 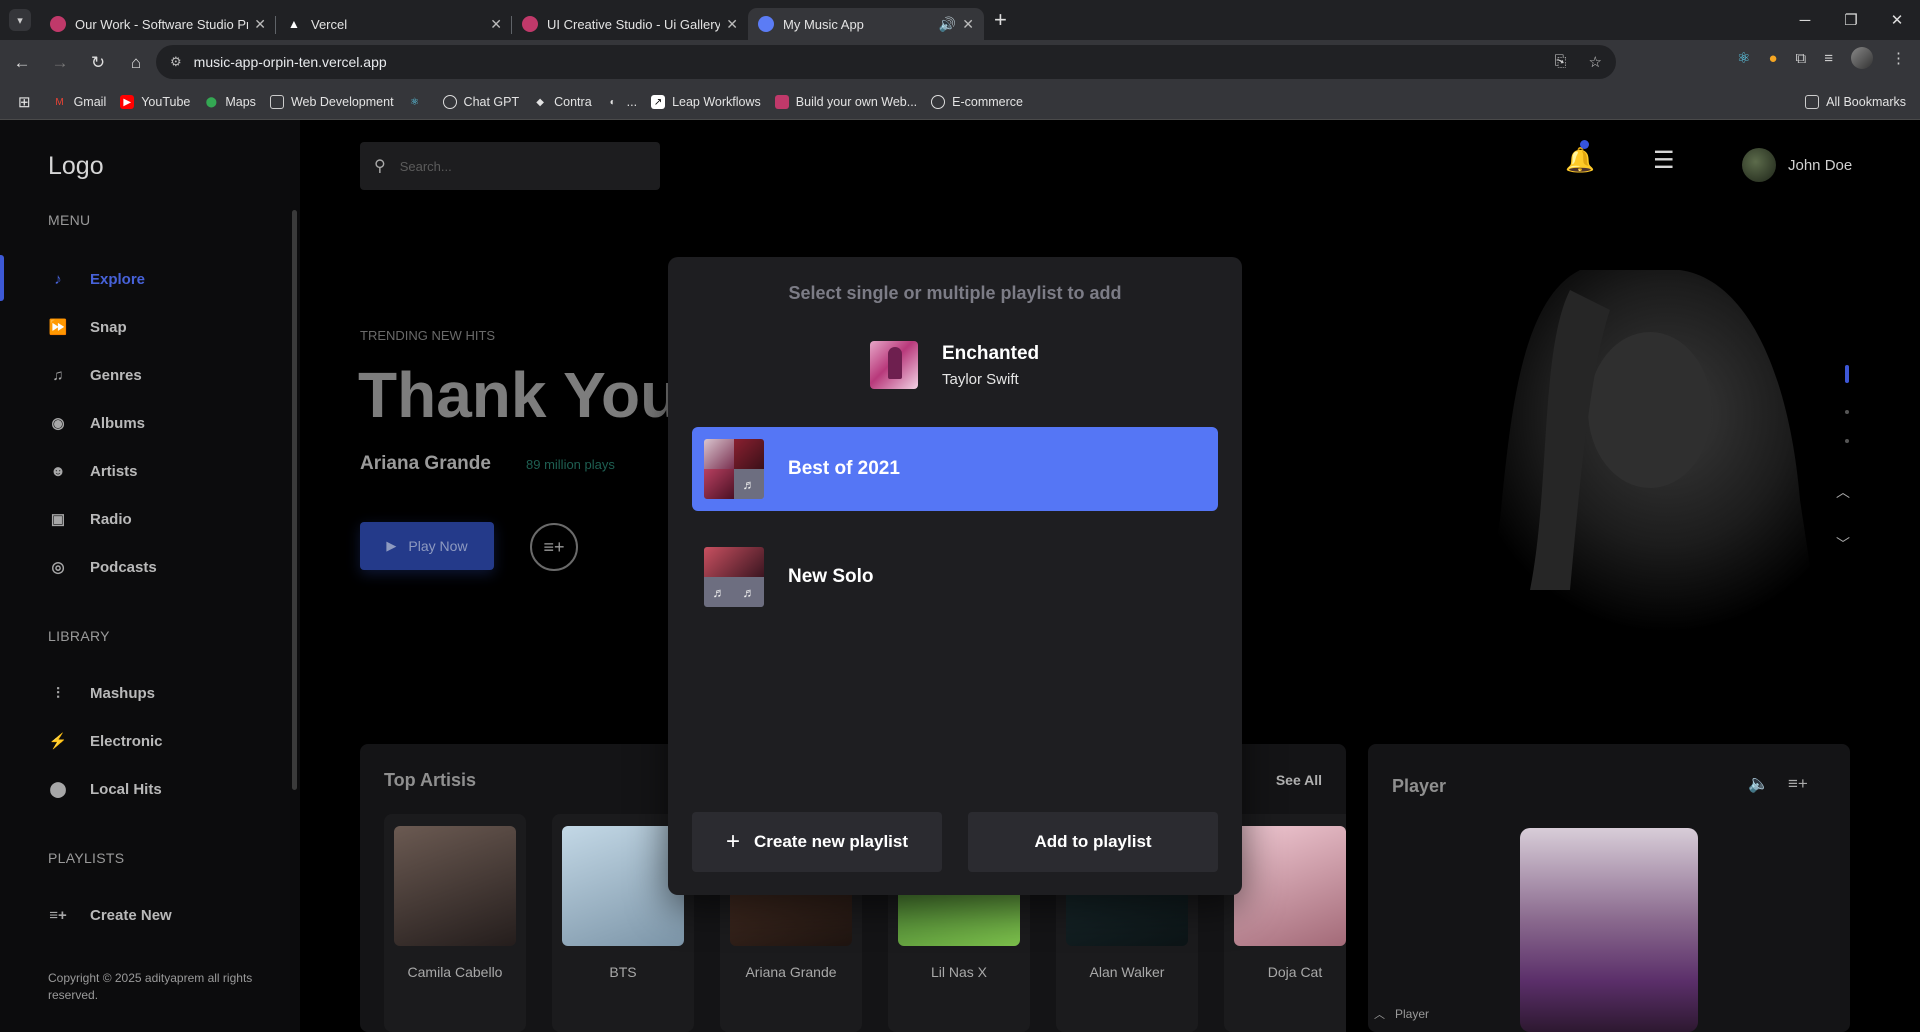 I want to click on bookmark-leap-workflows: ↗ Leap Workflows, so click(x=706, y=102).